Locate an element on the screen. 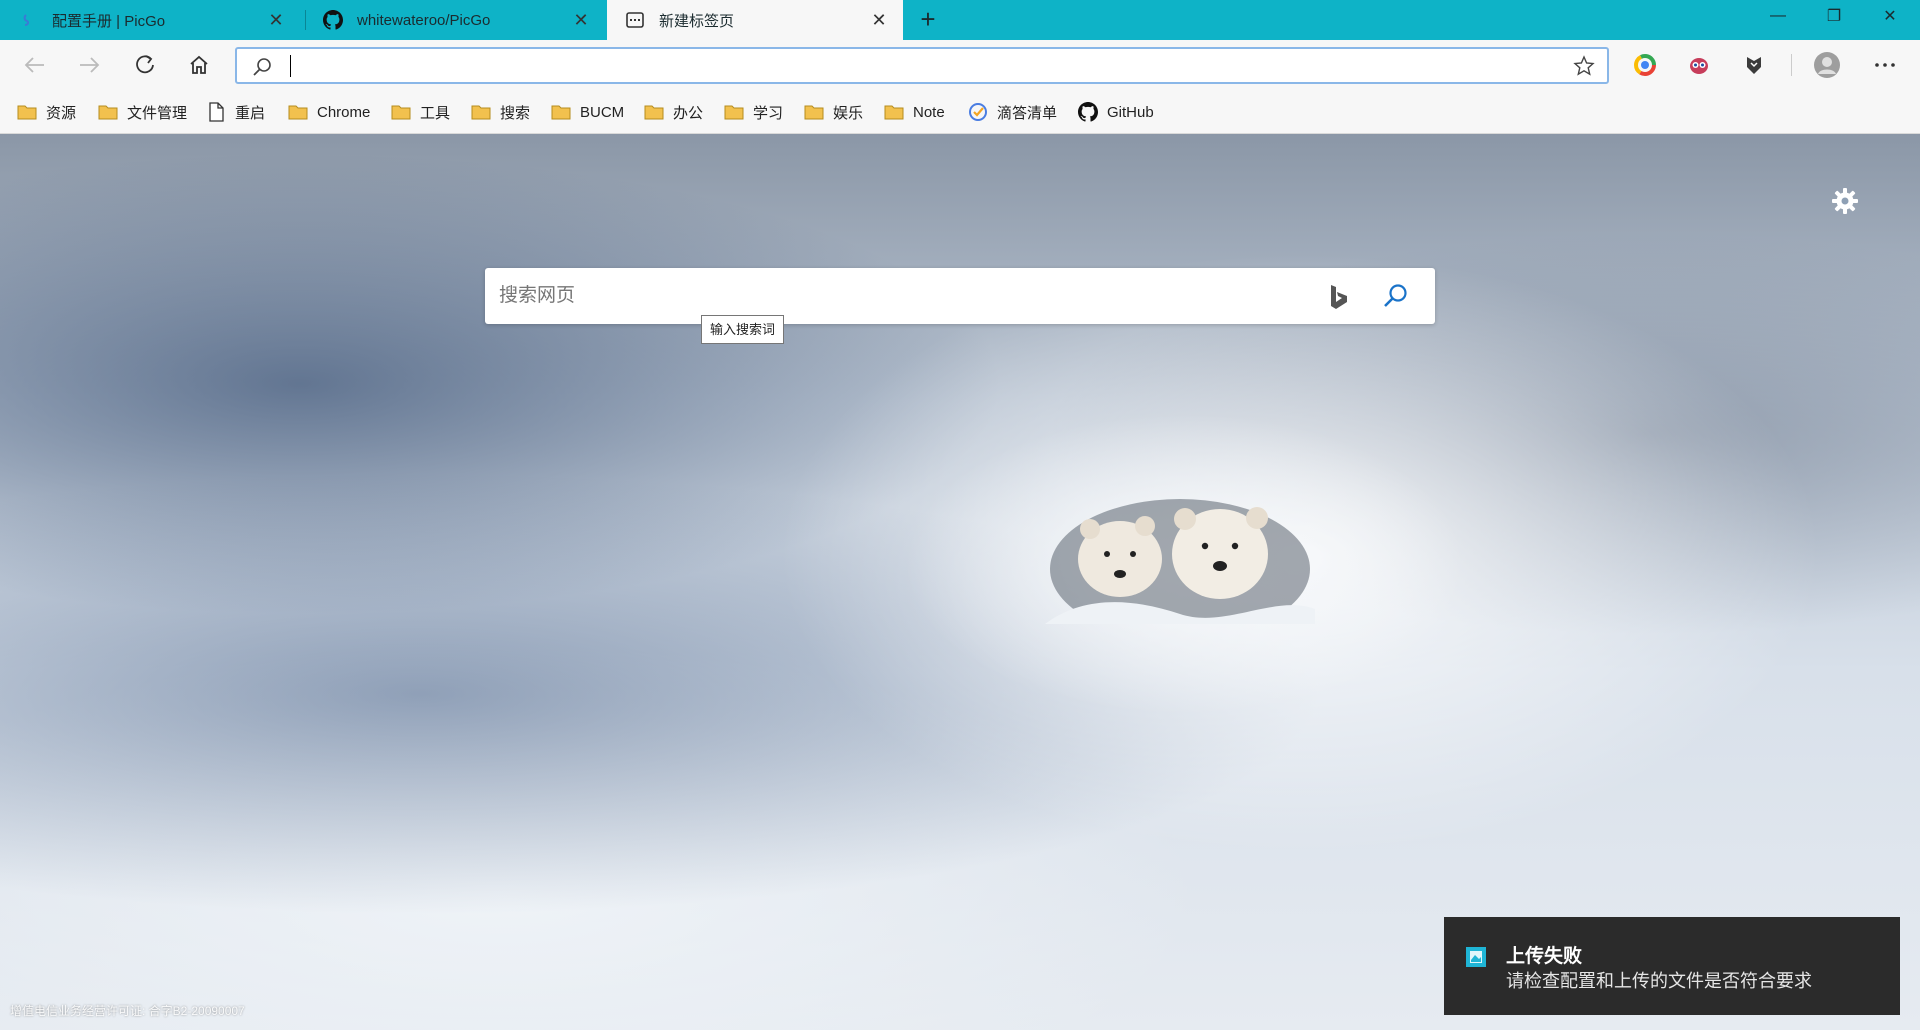 This screenshot has width=1920, height=1030. extension-chrome-icon is located at coordinates (1645, 65).